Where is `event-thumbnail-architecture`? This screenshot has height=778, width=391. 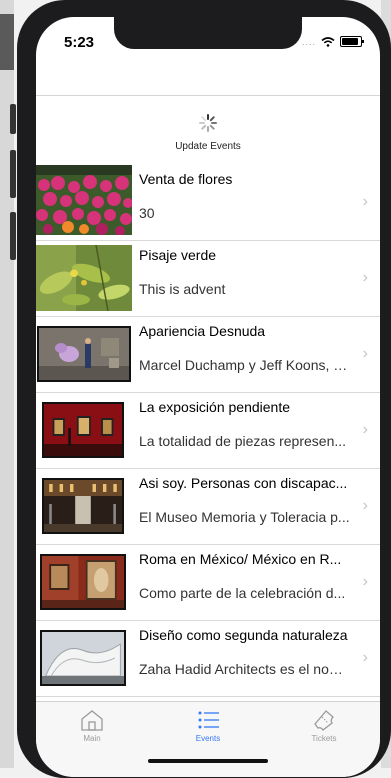
event-thumbnail-architecture is located at coordinates (83, 658).